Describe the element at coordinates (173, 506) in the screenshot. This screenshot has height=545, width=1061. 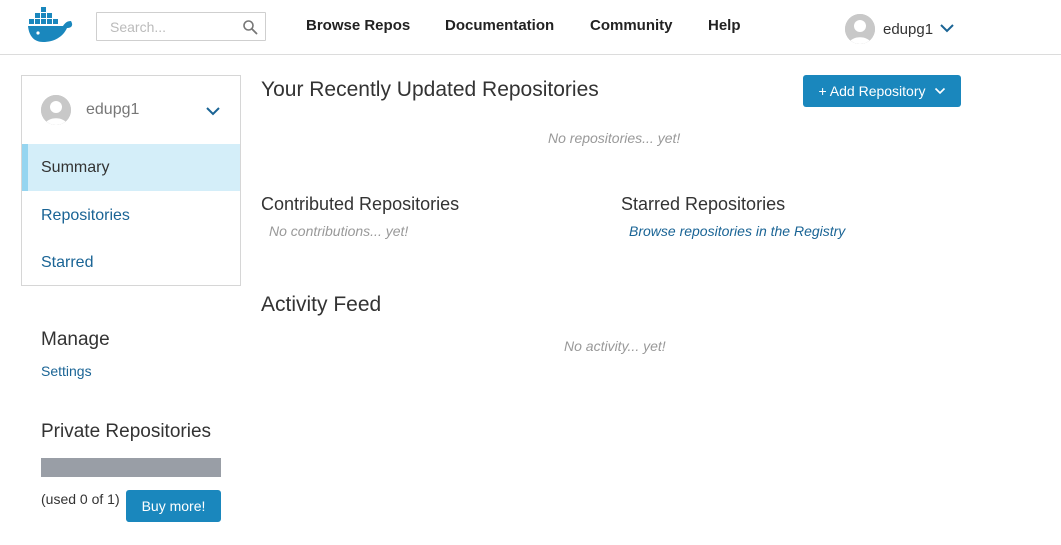
I see `buy-more-button: Buy more!` at that location.